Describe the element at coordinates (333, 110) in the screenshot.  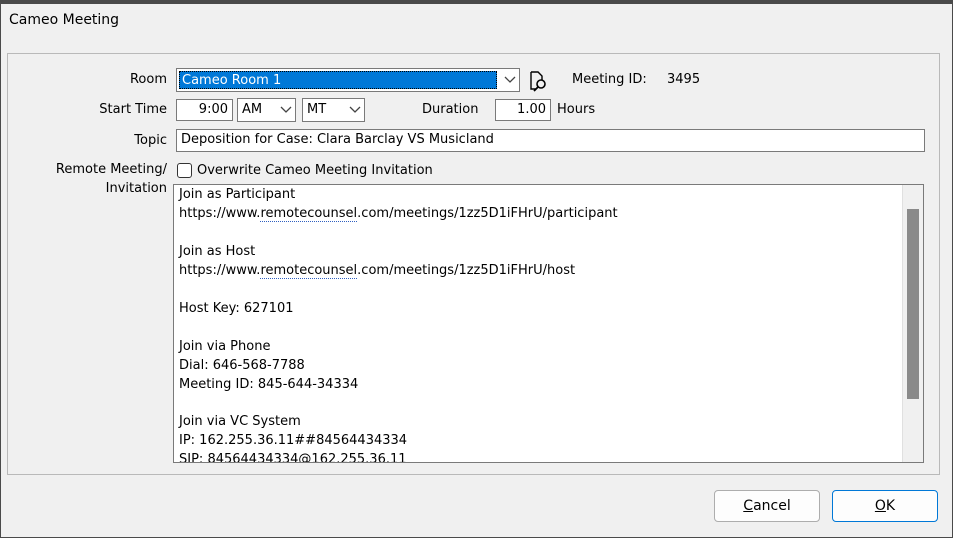
I see `timezone-dropdown: MT` at that location.